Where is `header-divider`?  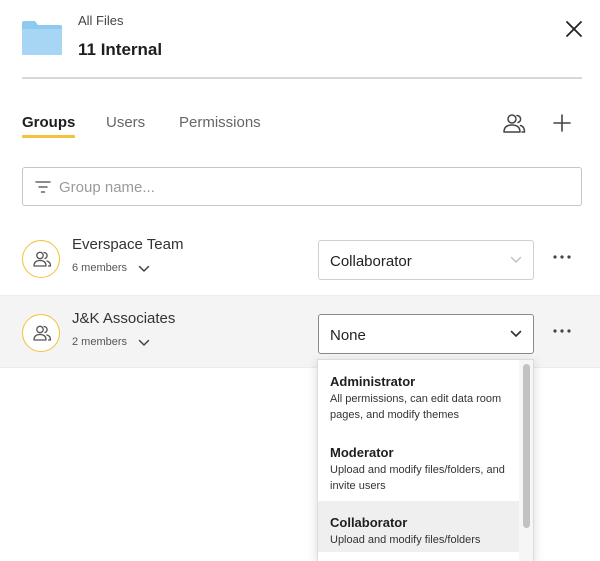 header-divider is located at coordinates (302, 78).